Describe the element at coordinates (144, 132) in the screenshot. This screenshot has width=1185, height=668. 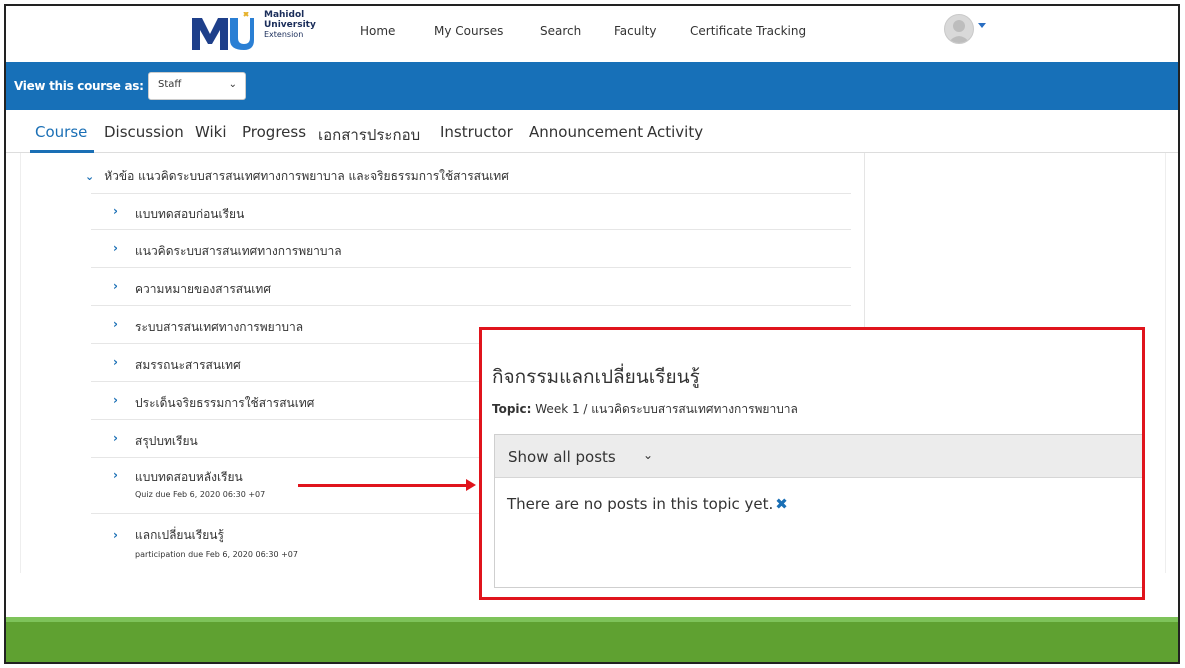
I see `tab-discussion: Discussion` at that location.